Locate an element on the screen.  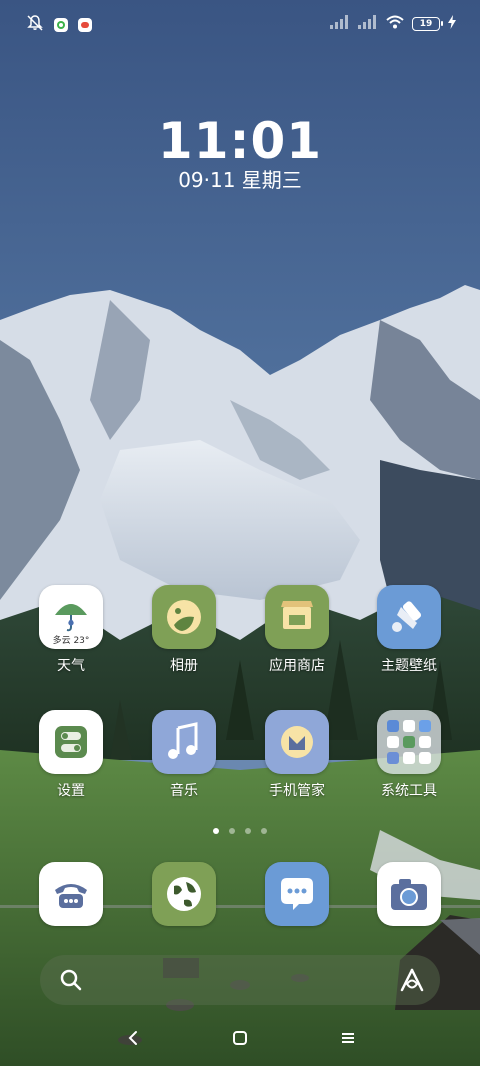
status-bar: 19 is located at coordinates (240, 25).